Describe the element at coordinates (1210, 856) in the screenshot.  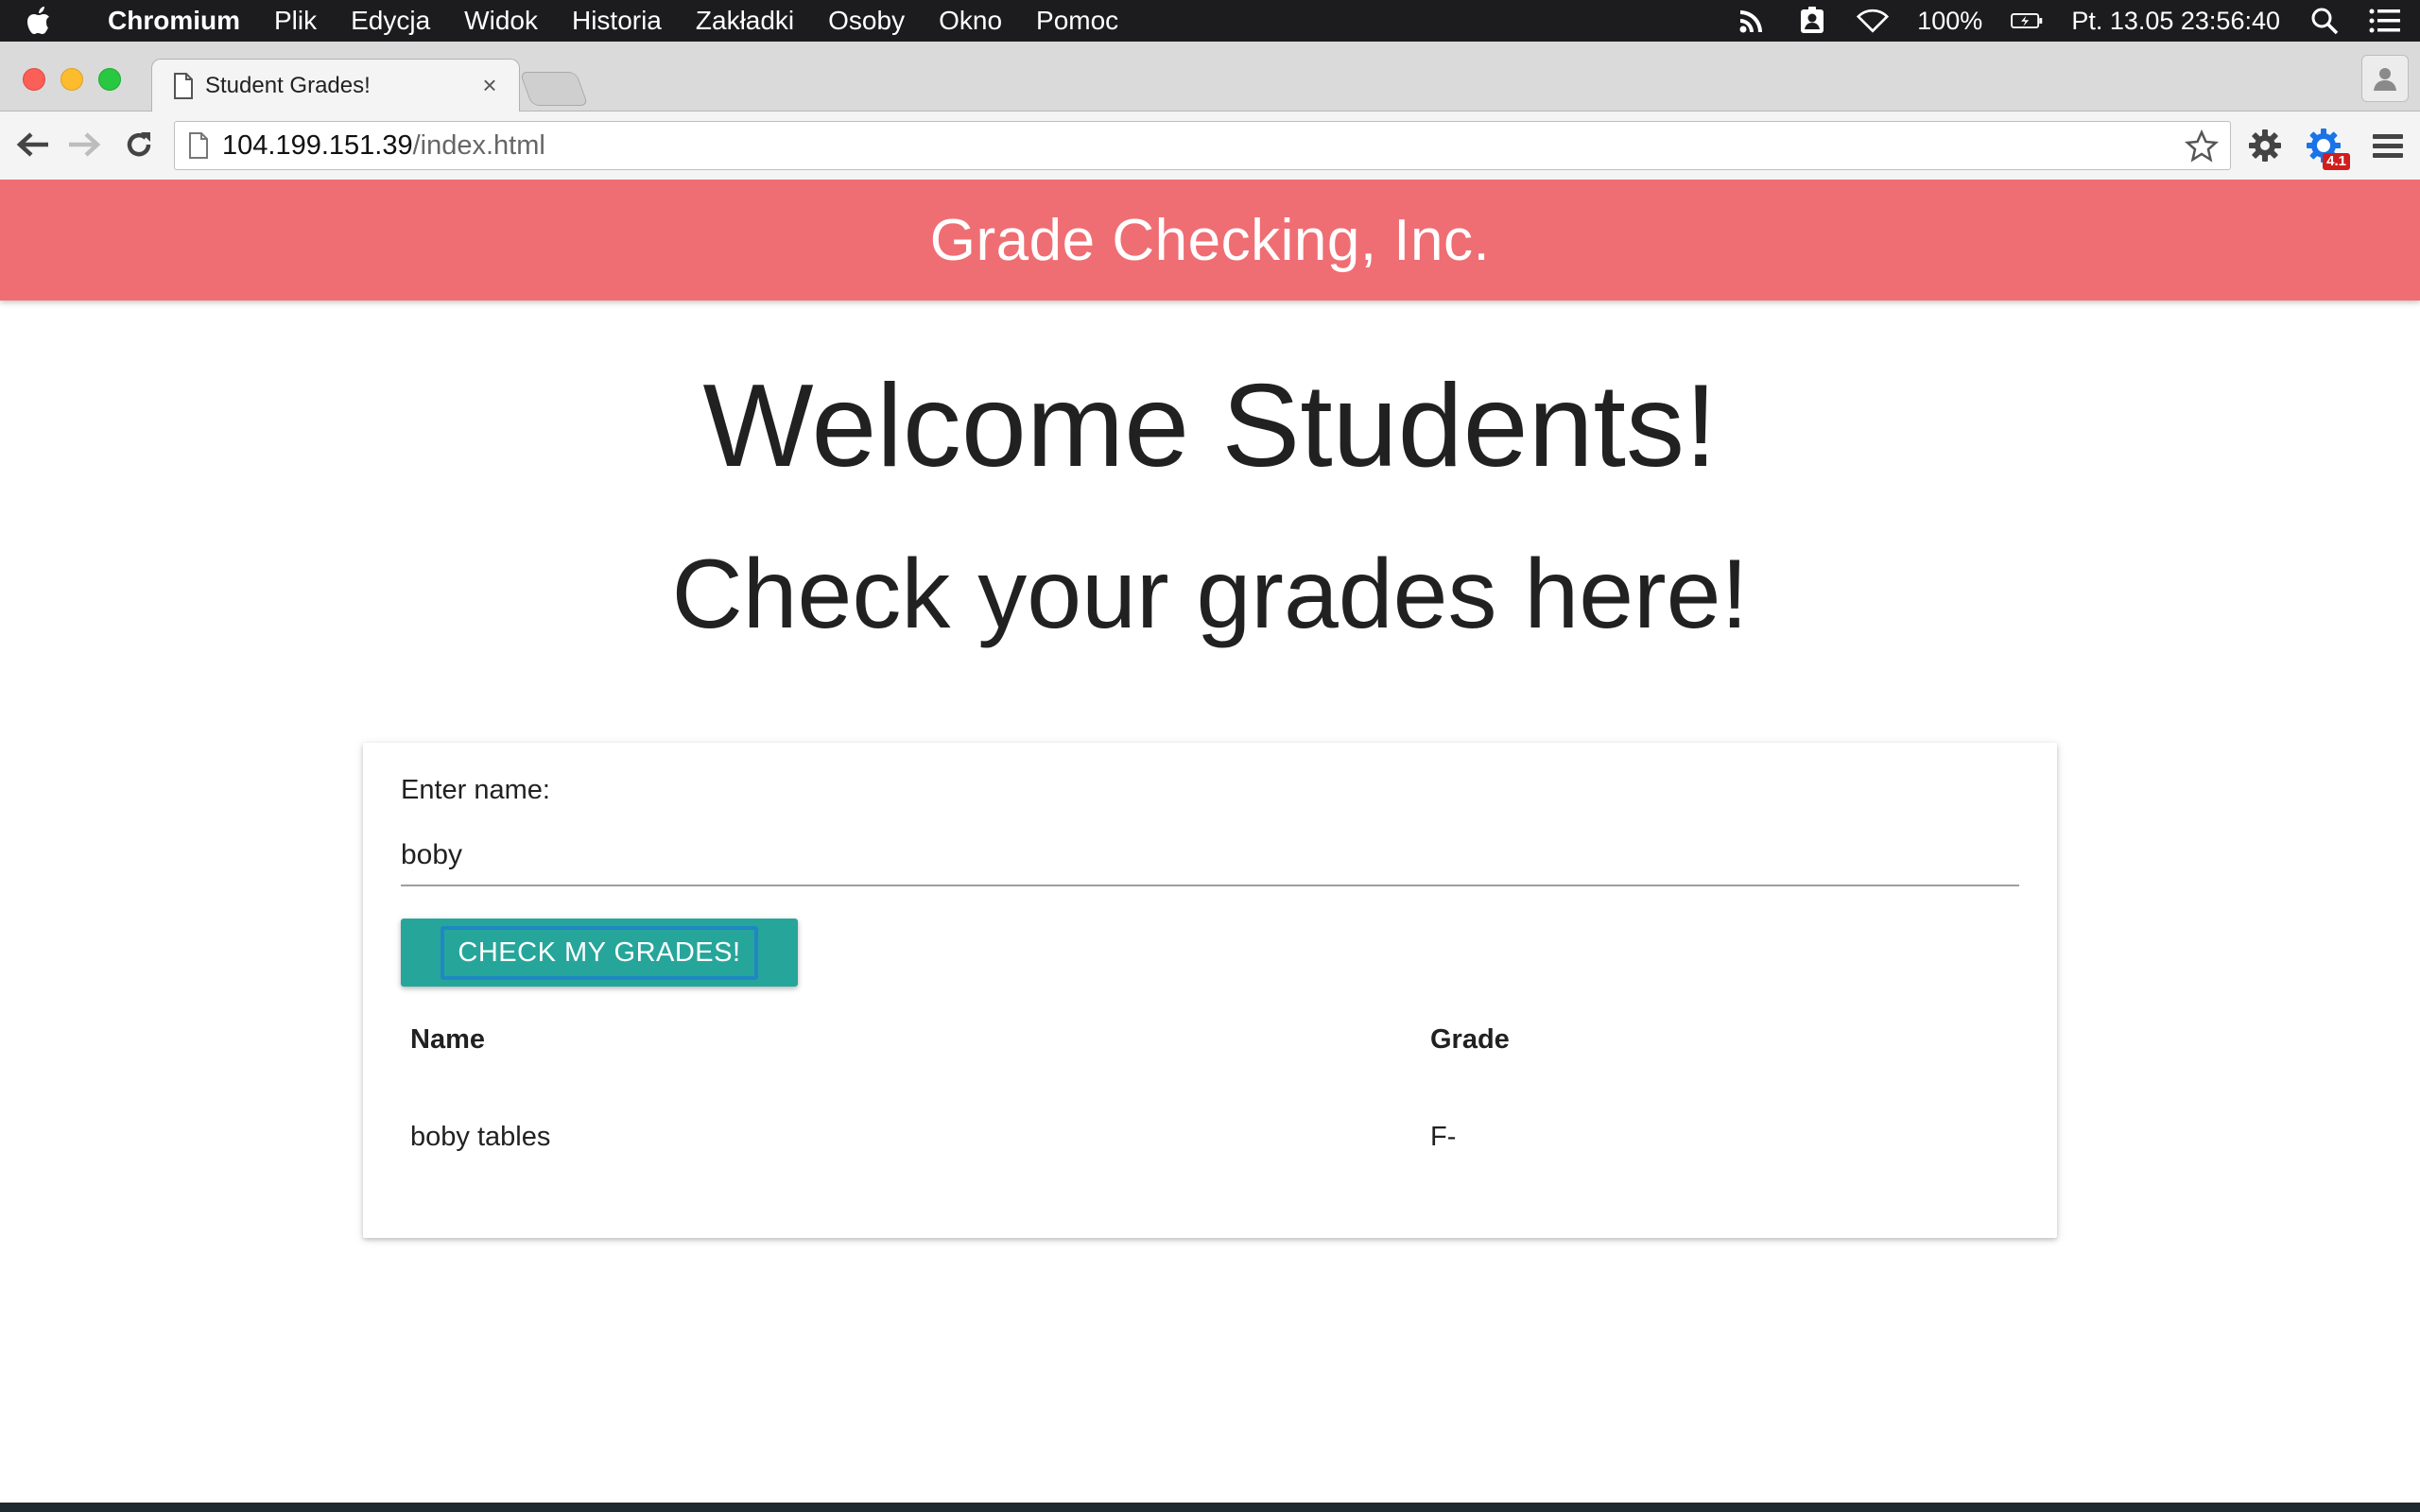
I see `name-input` at that location.